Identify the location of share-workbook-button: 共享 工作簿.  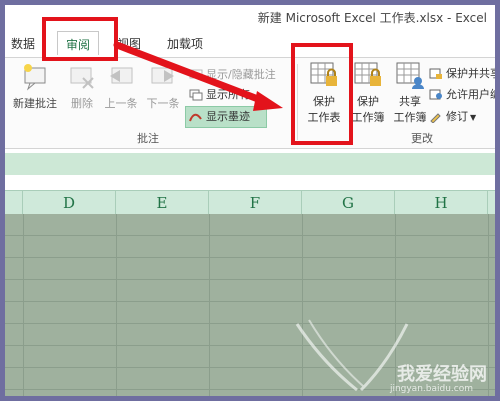
(410, 92).